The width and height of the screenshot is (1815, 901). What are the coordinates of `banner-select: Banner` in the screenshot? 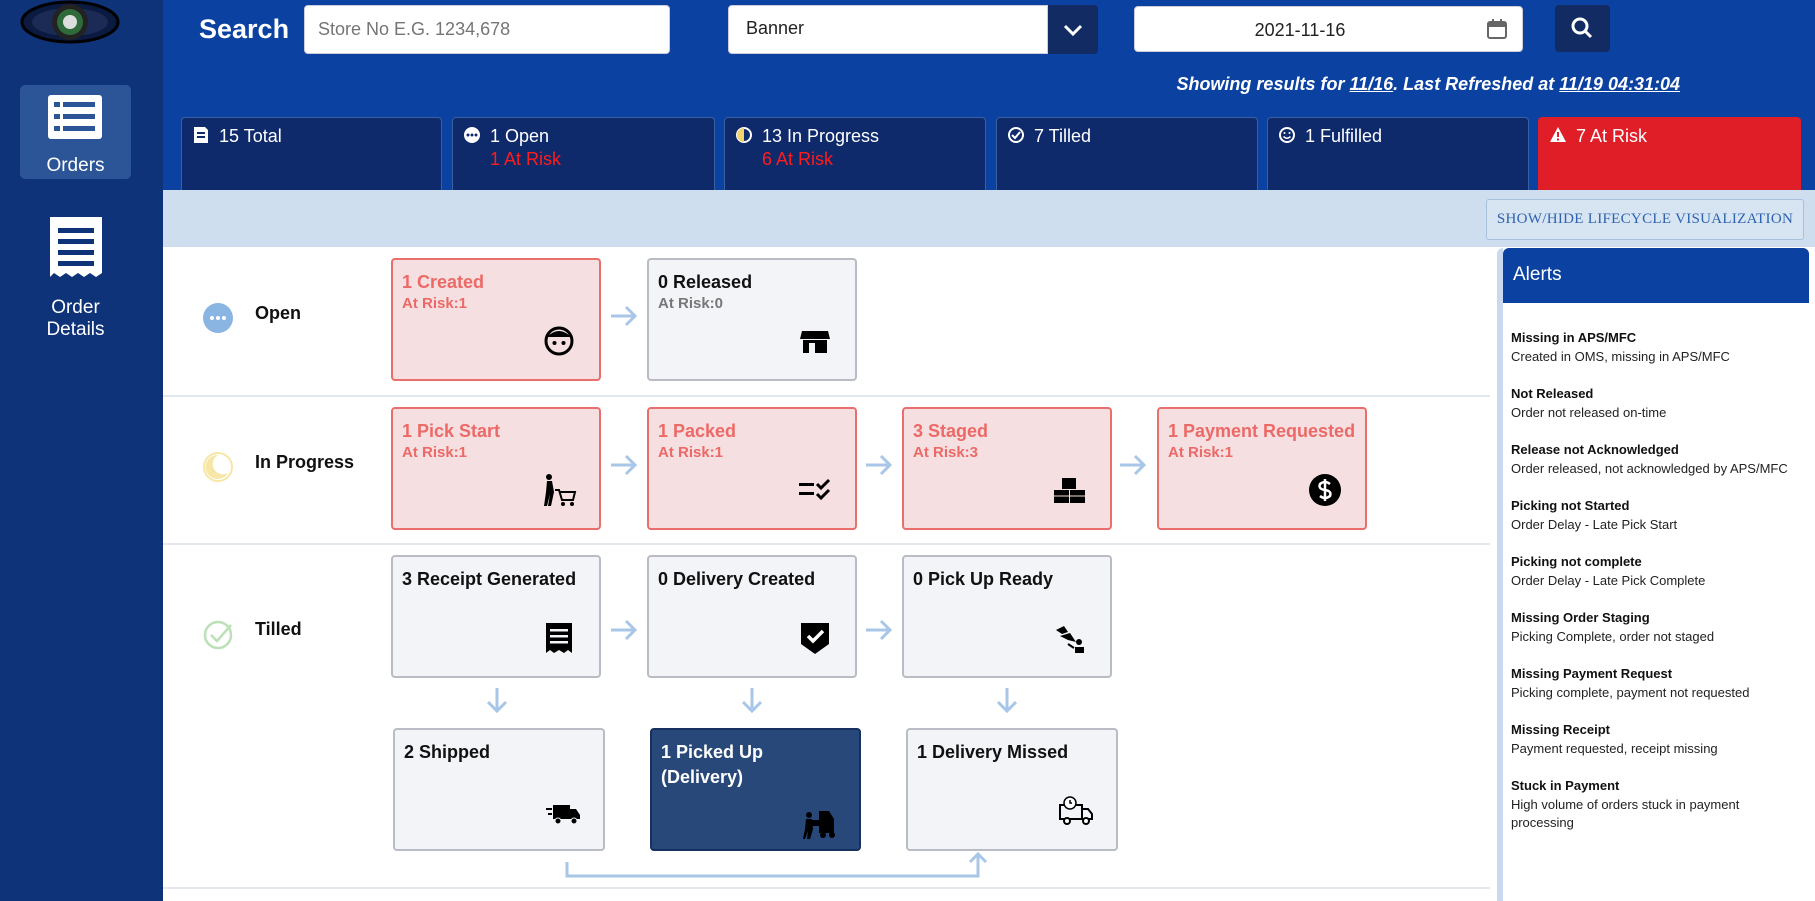 It's located at (888, 29).